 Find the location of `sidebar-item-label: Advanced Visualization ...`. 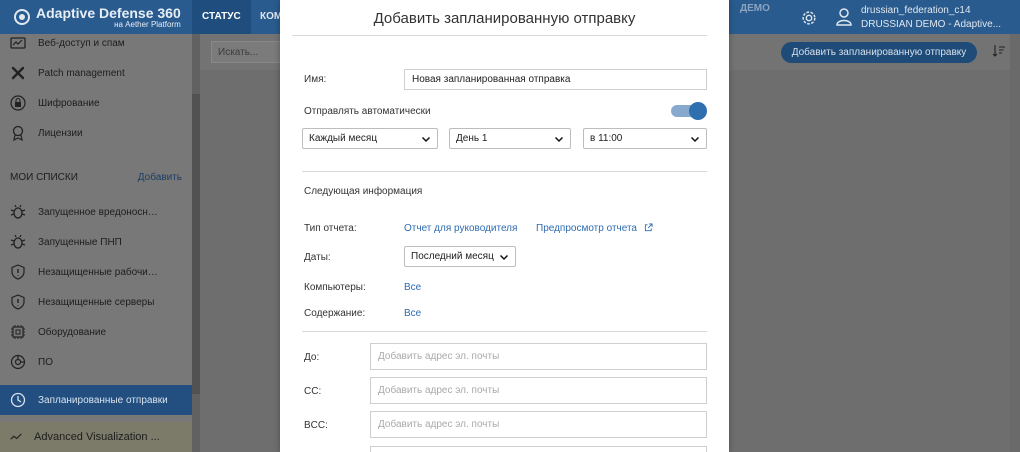

sidebar-item-label: Advanced Visualization ... is located at coordinates (97, 437).